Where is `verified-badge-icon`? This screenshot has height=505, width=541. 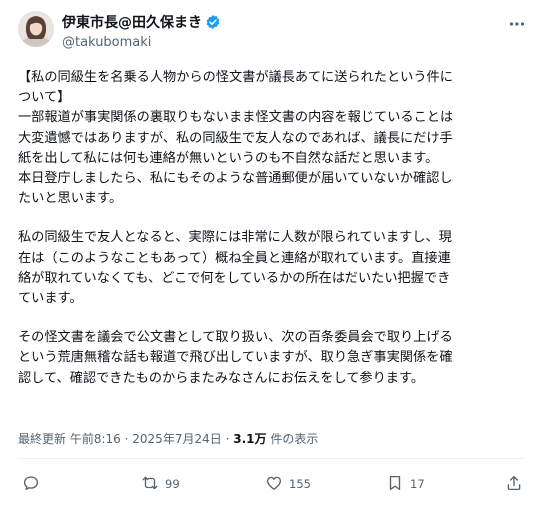
verified-badge-icon is located at coordinates (213, 22).